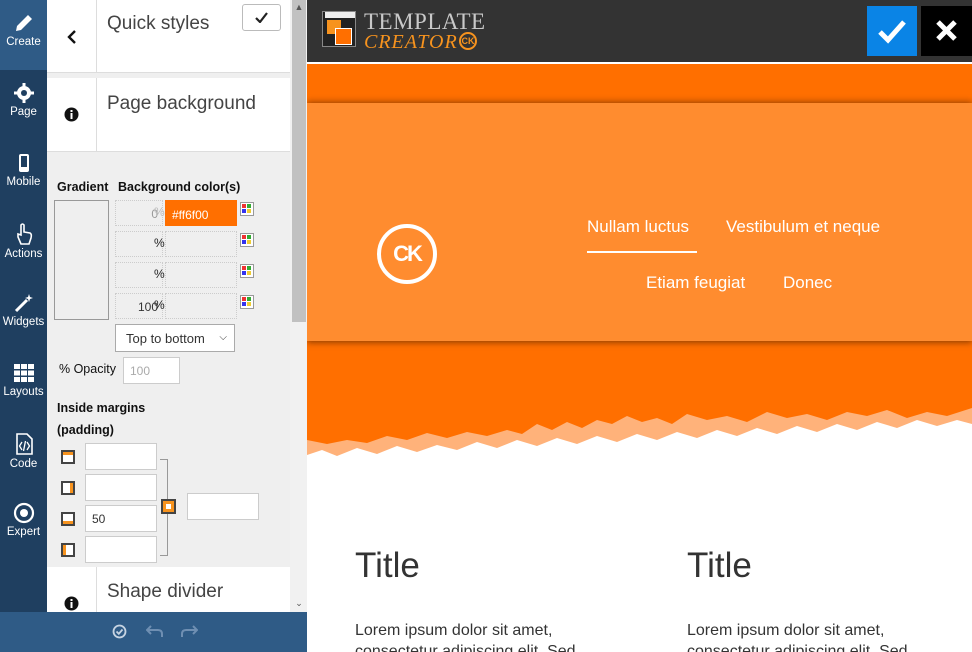 The height and width of the screenshot is (652, 972). I want to click on rail-widgets-label: Widgets, so click(23, 322).